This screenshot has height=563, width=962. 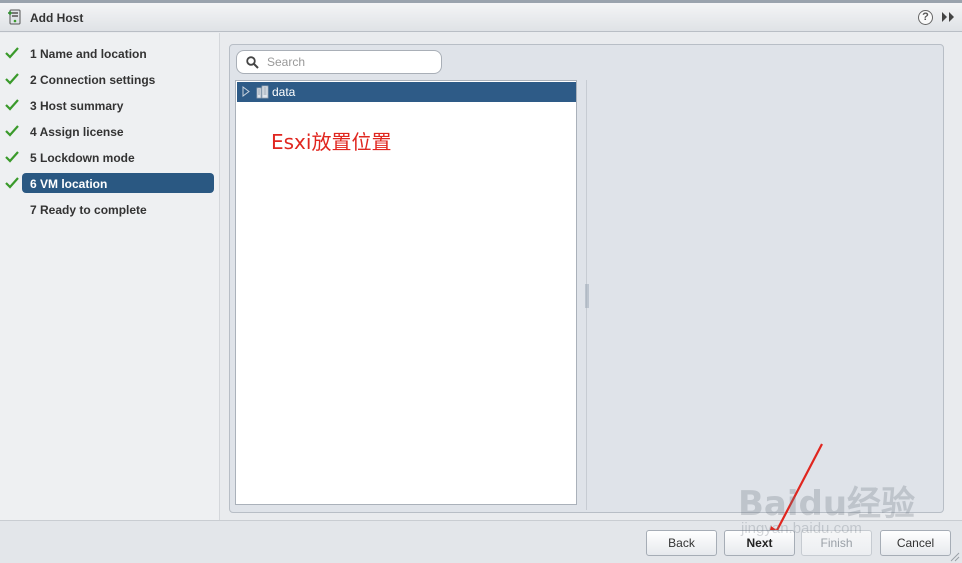 I want to click on wizard-step-label: 2 Connection settings, so click(x=93, y=80).